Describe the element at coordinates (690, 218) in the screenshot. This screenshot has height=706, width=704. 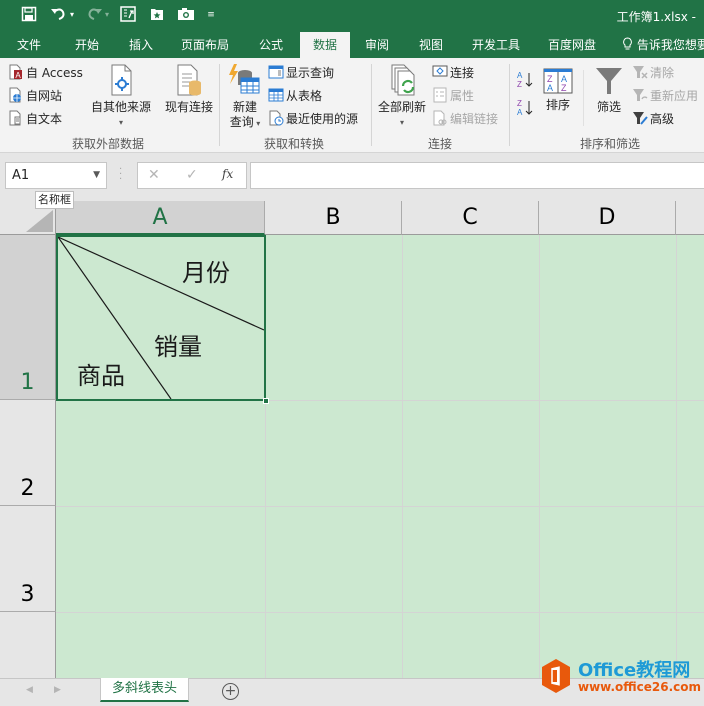
I see `column-header-e` at that location.